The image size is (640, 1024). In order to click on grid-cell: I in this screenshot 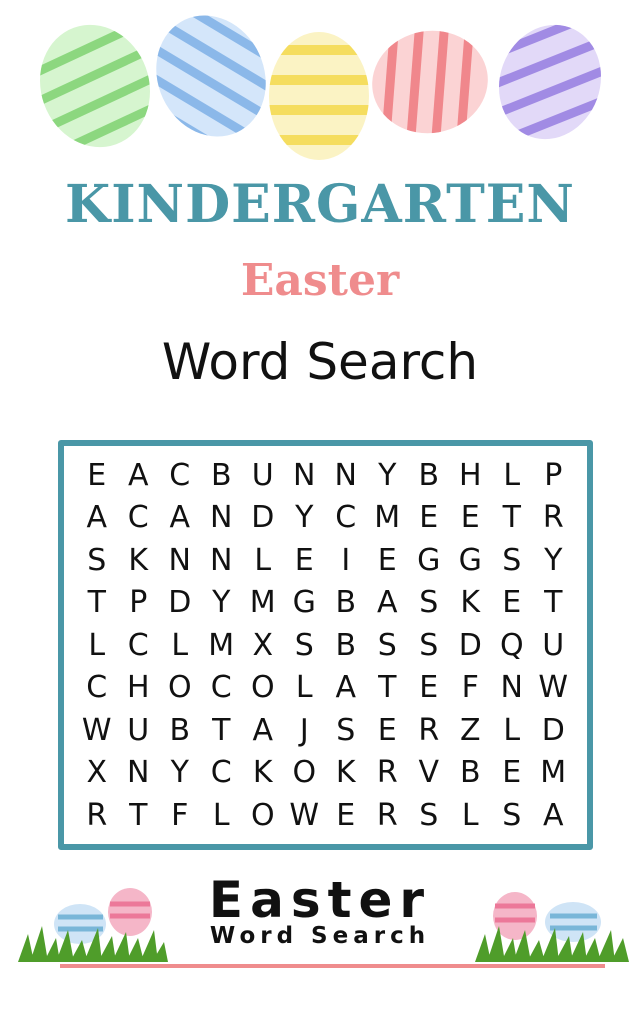, I will do `click(346, 560)`.